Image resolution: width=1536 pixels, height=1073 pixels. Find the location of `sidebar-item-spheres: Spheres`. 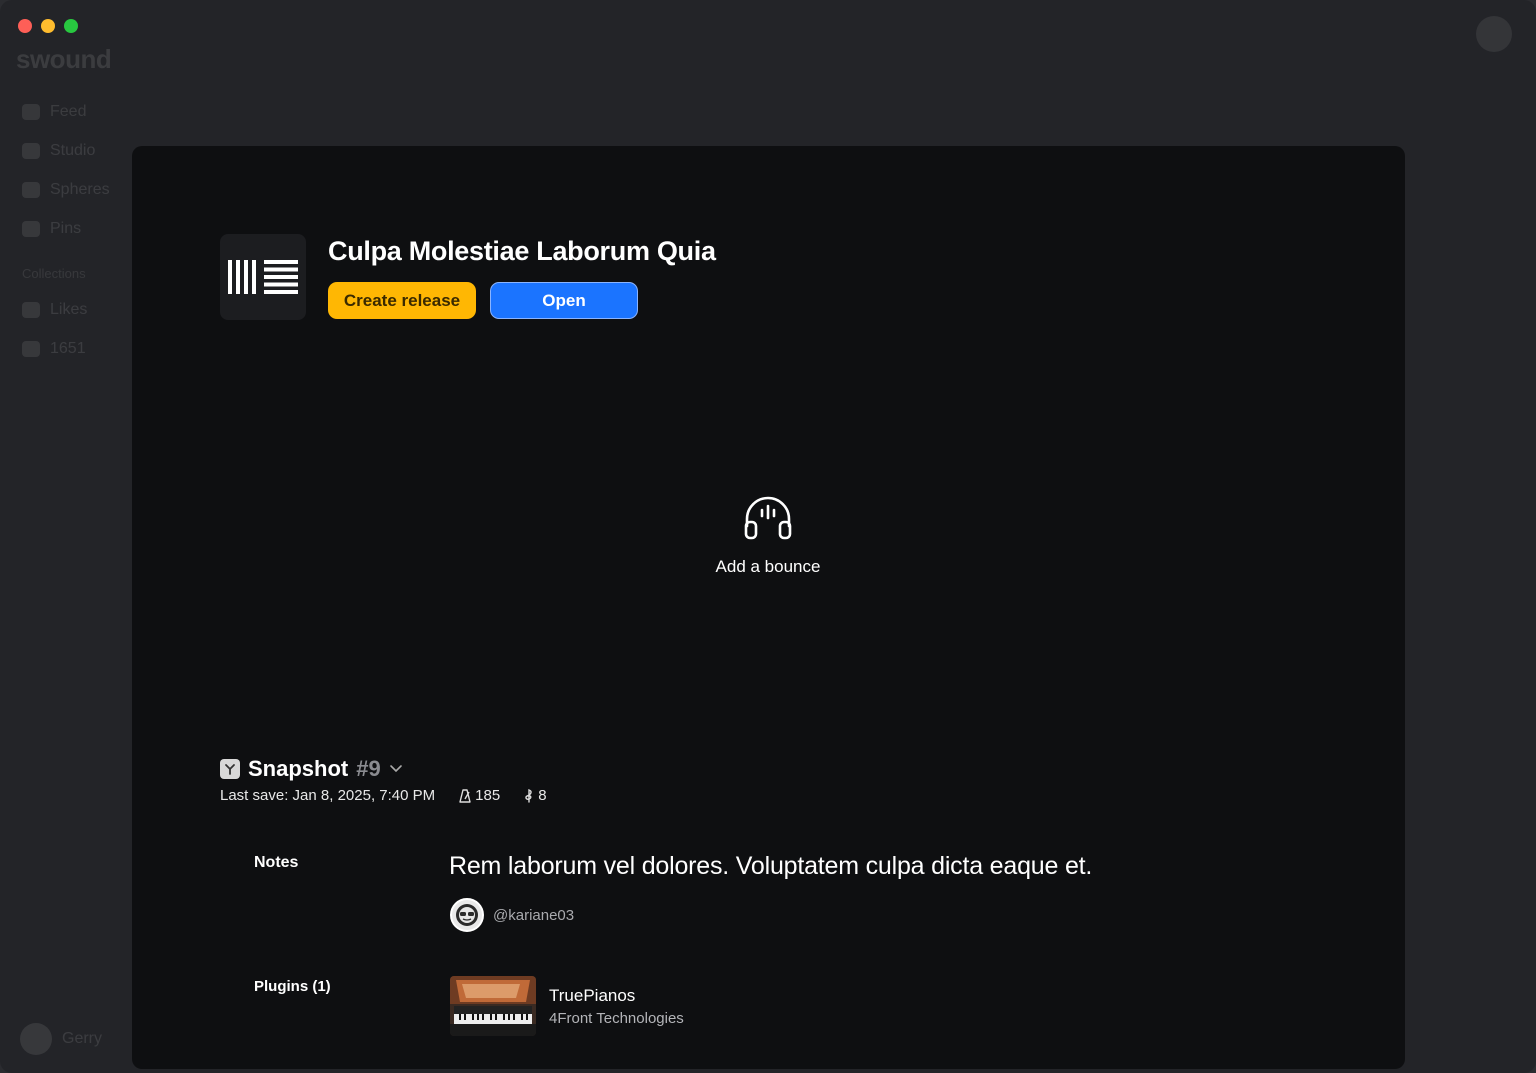

sidebar-item-spheres: Spheres is located at coordinates (66, 189).